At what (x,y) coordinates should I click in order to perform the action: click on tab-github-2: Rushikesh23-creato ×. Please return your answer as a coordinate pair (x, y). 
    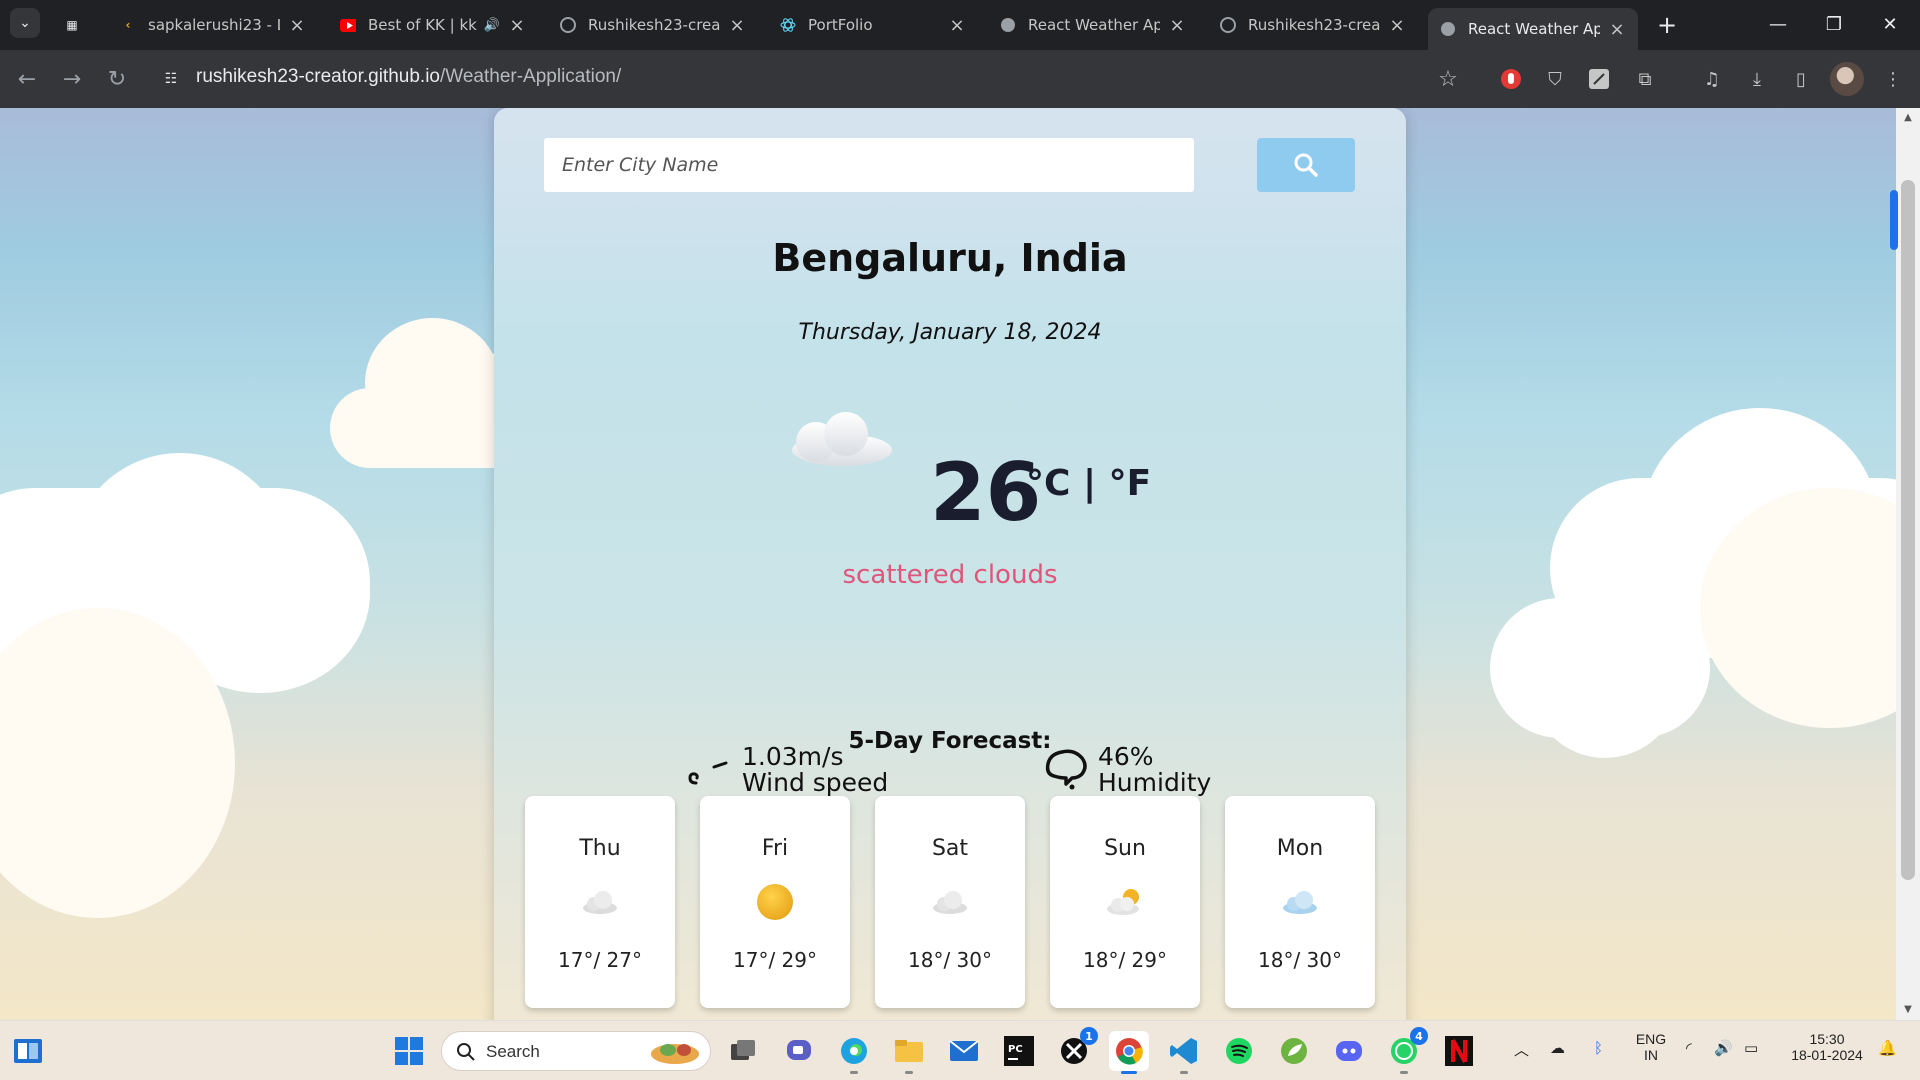
    Looking at the image, I should click on (1313, 25).